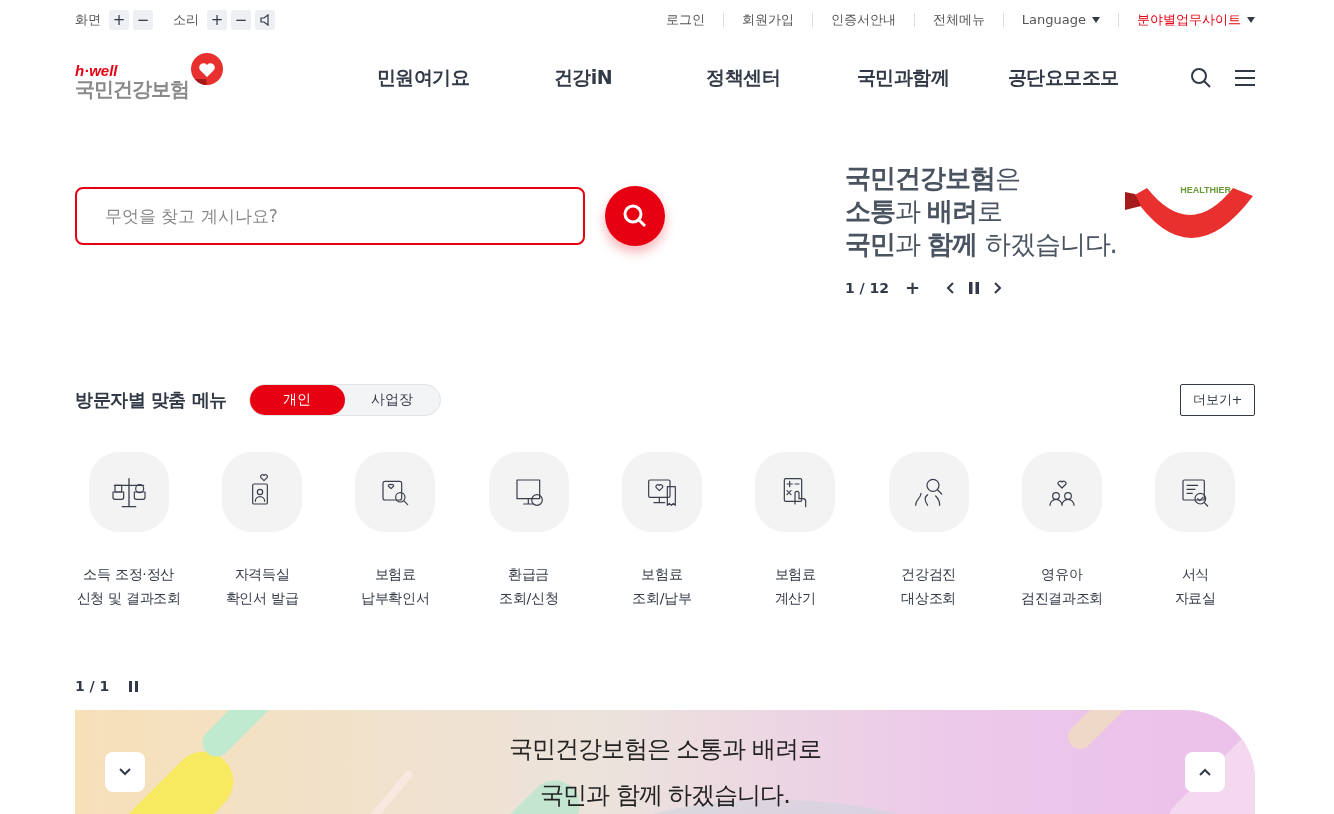 The width and height of the screenshot is (1334, 814). I want to click on quick-menu-label: 보험료 계산기, so click(795, 586).